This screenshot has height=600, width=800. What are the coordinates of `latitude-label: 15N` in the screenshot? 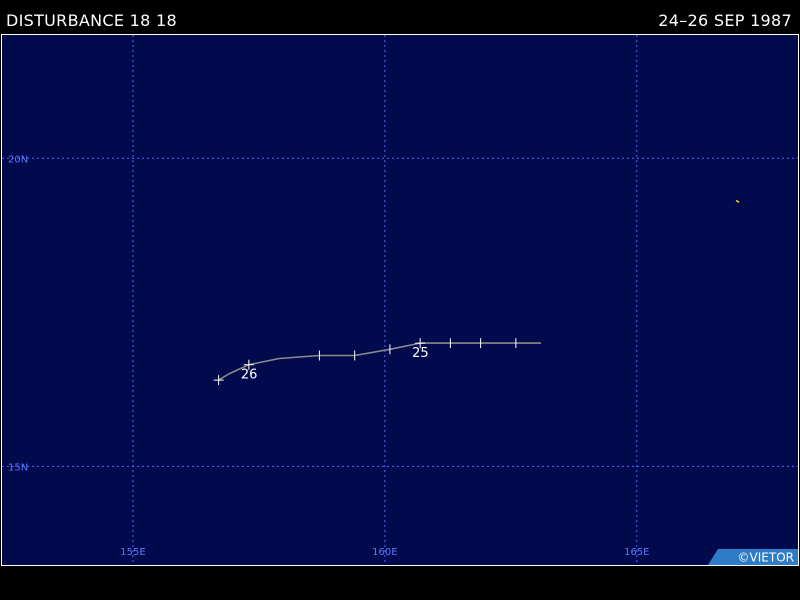 It's located at (18, 467).